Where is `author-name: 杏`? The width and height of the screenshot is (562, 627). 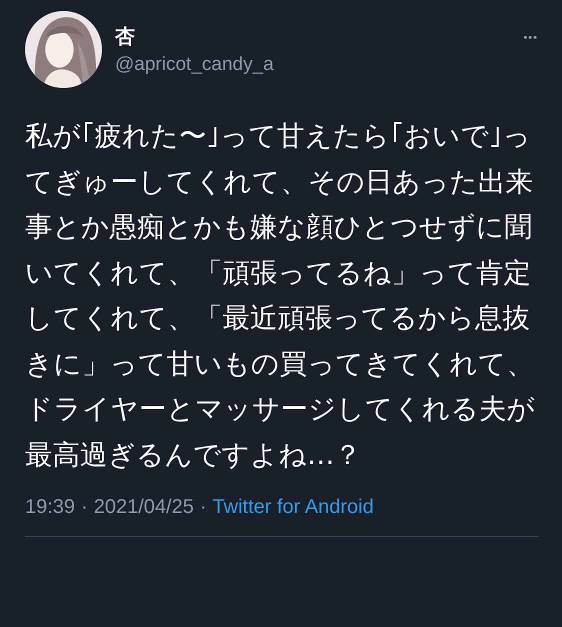
author-name: 杏 is located at coordinates (125, 36).